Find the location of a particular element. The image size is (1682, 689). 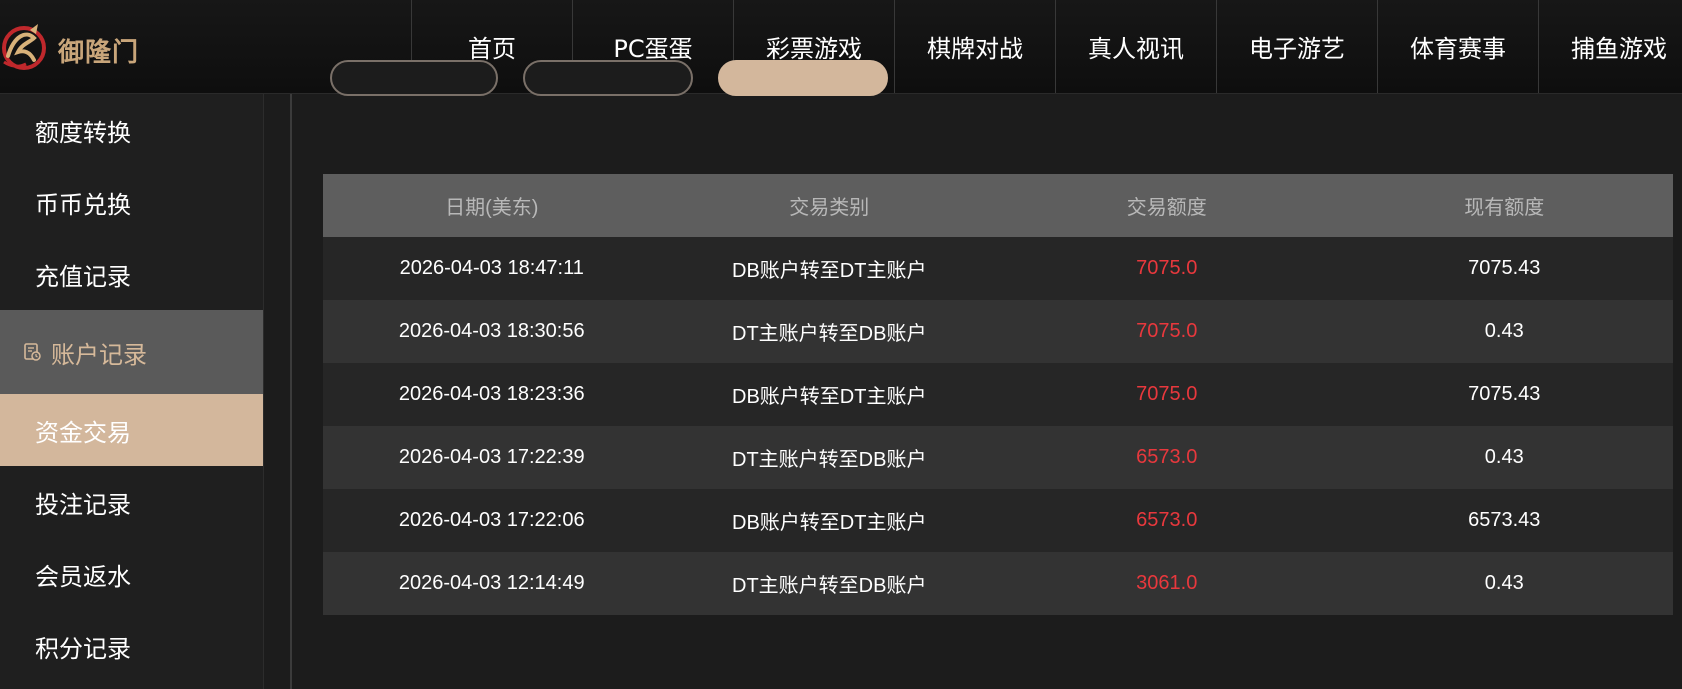

cell-date: 2026-04-03 17:22:06 is located at coordinates (491, 520).